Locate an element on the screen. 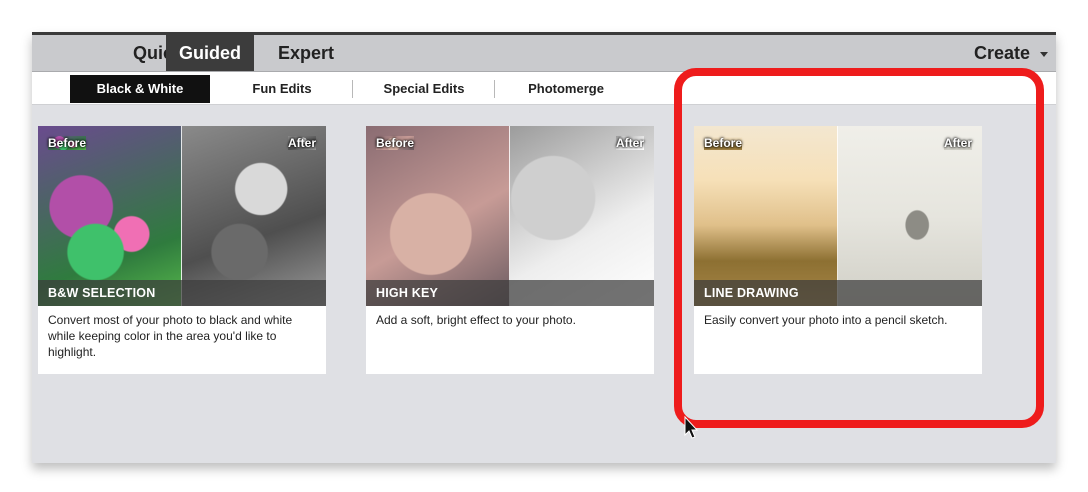  card-thumbnail: Before After HIGH KEY is located at coordinates (510, 216).